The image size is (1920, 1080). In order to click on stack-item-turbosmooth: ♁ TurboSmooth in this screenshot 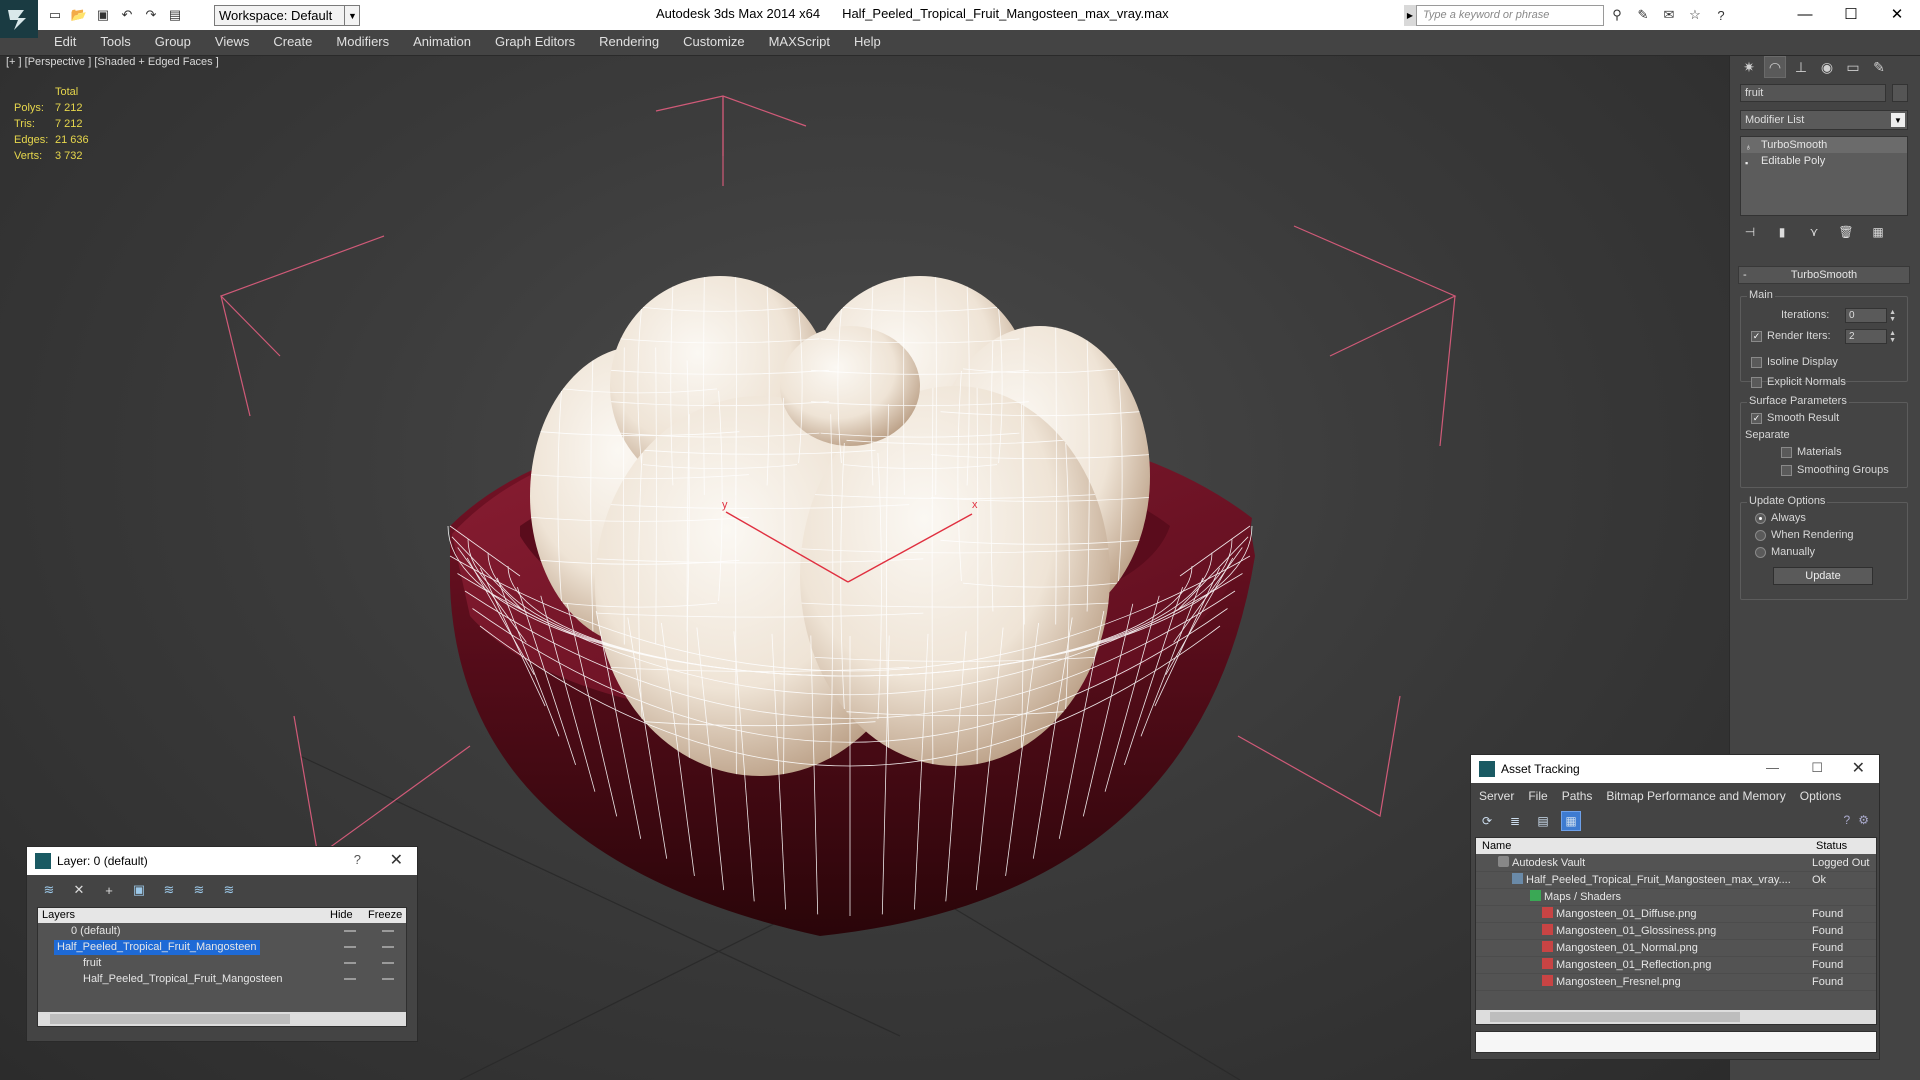, I will do `click(1824, 145)`.